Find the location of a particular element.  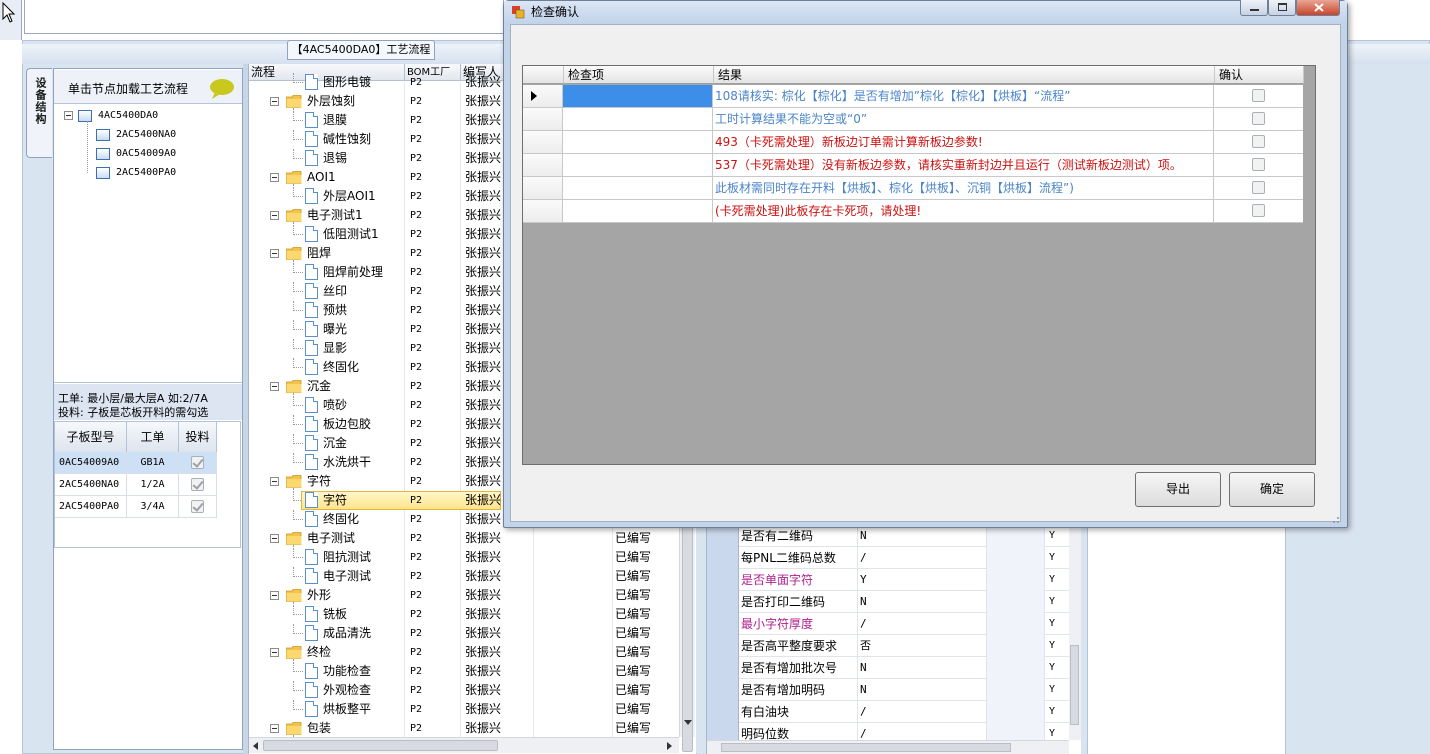

sub-table-cell-order: 3/4A is located at coordinates (153, 507).